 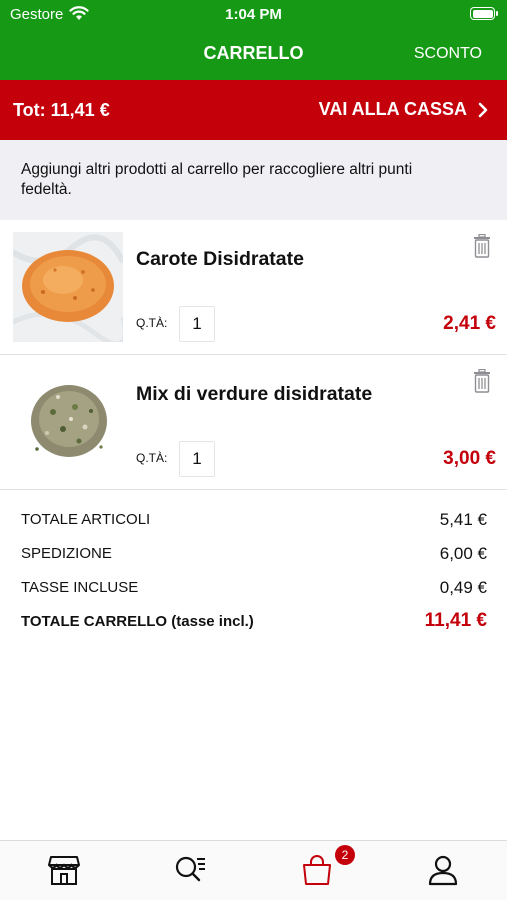 I want to click on summary-value: 5,41 €, so click(x=463, y=519).